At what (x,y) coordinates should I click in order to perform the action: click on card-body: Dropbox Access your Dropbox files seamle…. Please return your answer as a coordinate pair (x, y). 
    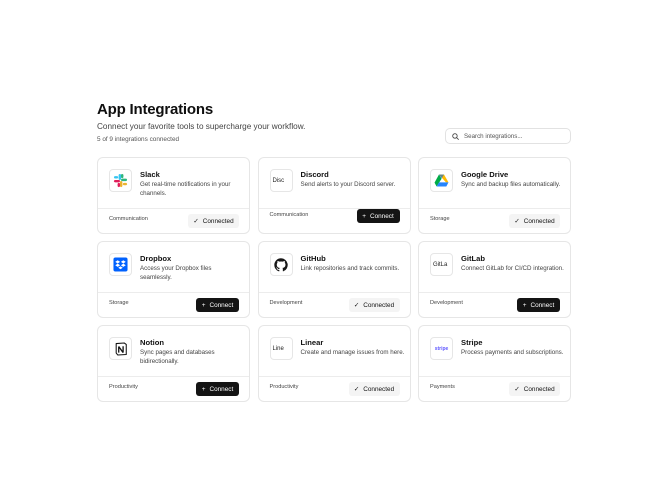
    Looking at the image, I should click on (173, 267).